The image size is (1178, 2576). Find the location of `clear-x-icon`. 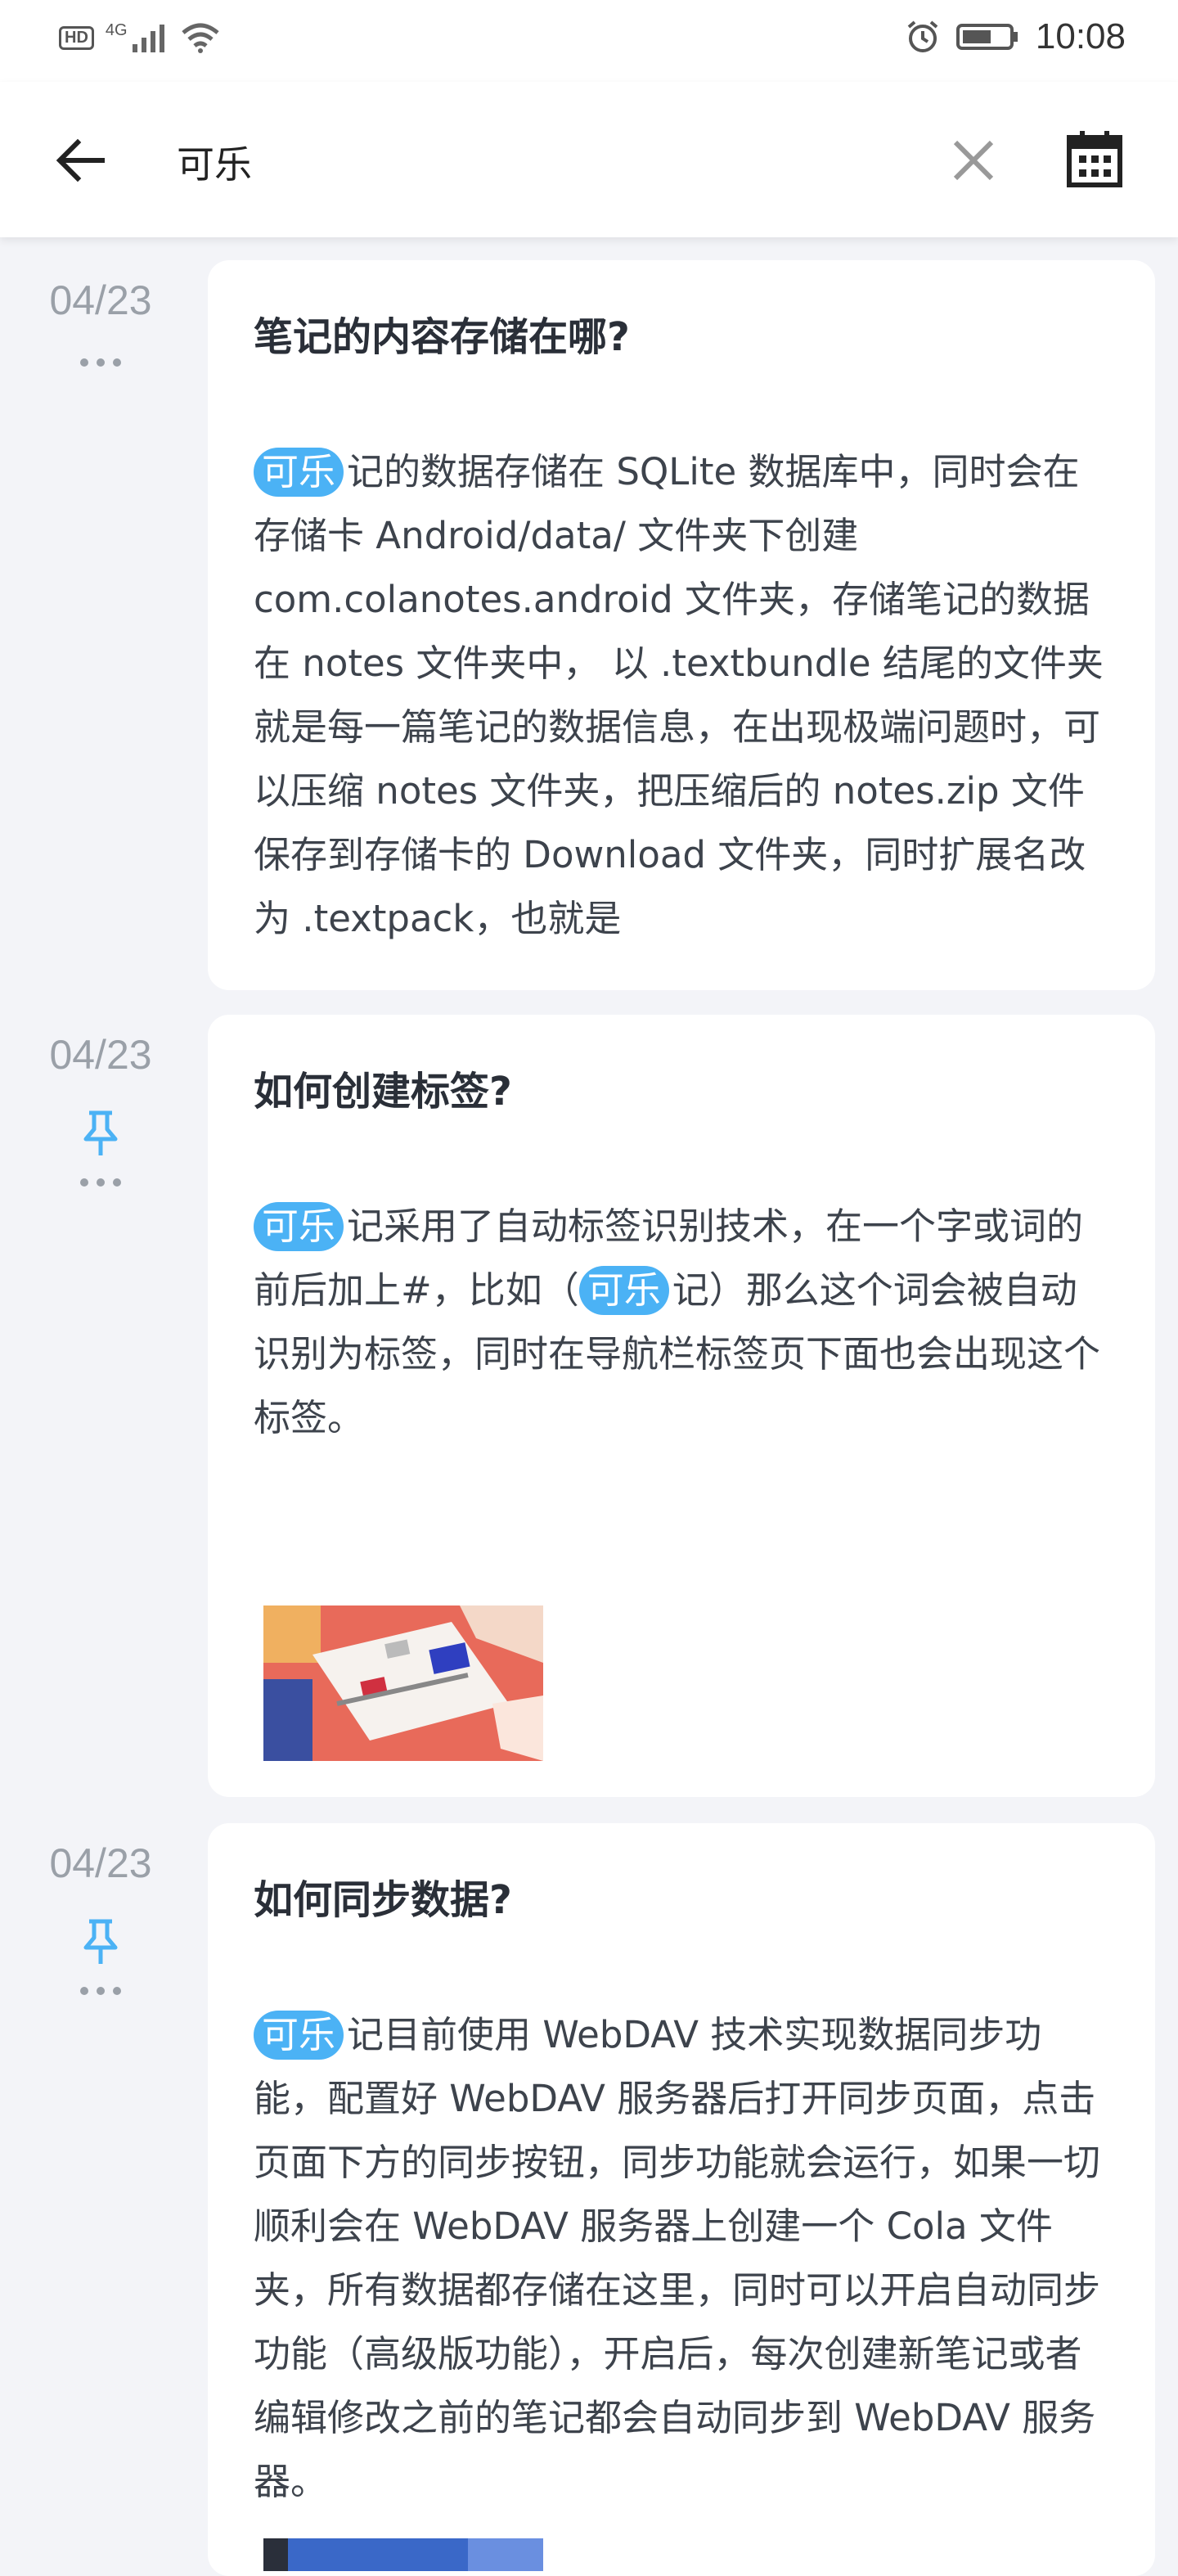

clear-x-icon is located at coordinates (973, 160).